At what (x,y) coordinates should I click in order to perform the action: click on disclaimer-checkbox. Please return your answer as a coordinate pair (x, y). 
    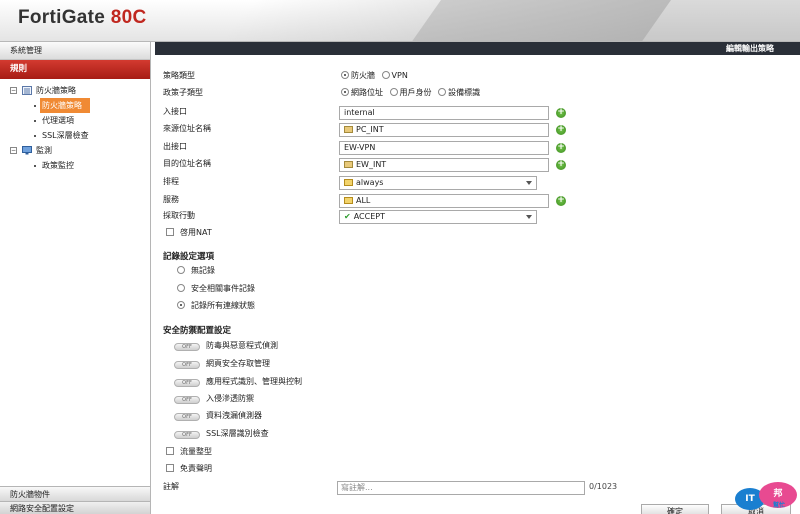
    Looking at the image, I should click on (170, 468).